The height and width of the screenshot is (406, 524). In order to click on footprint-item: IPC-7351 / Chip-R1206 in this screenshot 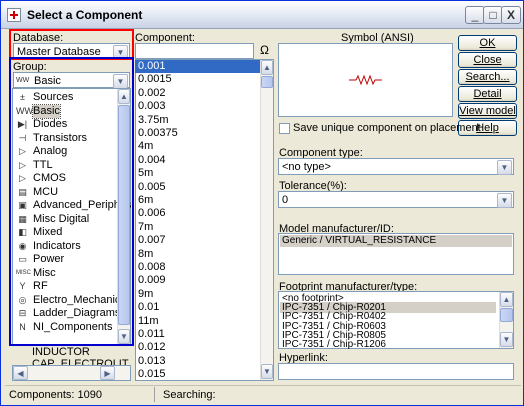, I will do `click(388, 344)`.